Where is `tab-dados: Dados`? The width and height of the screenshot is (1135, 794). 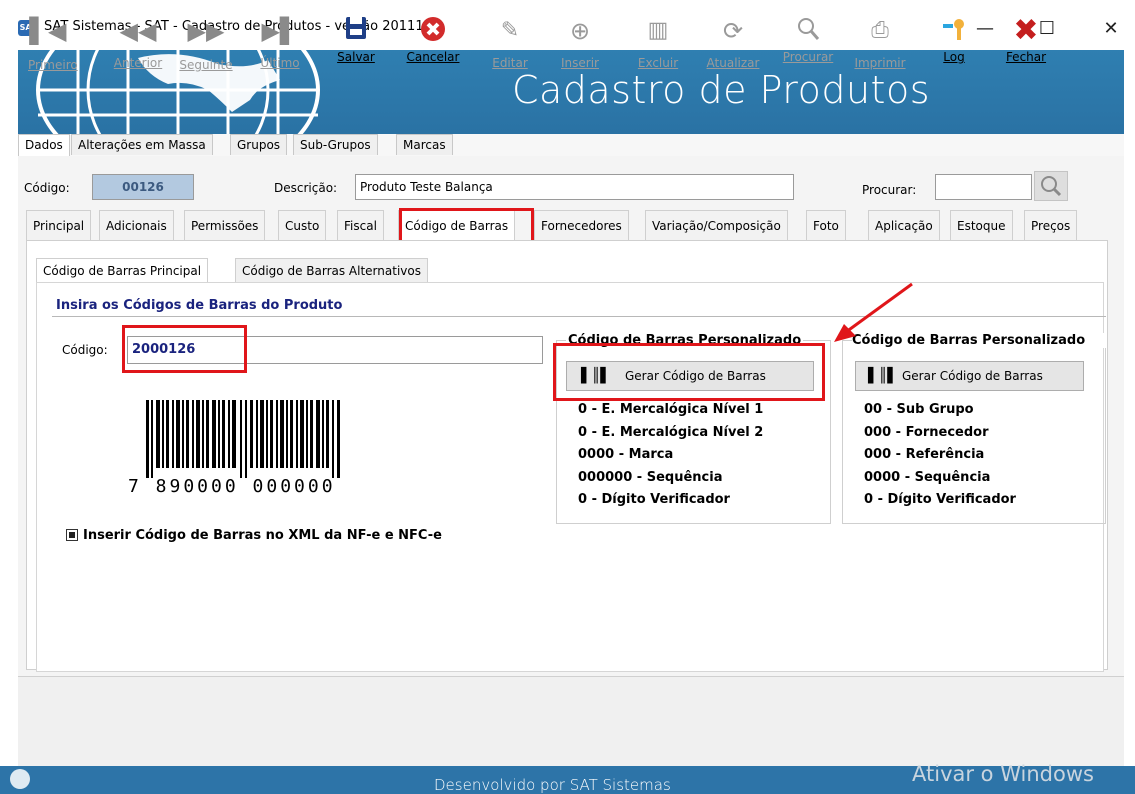
tab-dados: Dados is located at coordinates (44, 145).